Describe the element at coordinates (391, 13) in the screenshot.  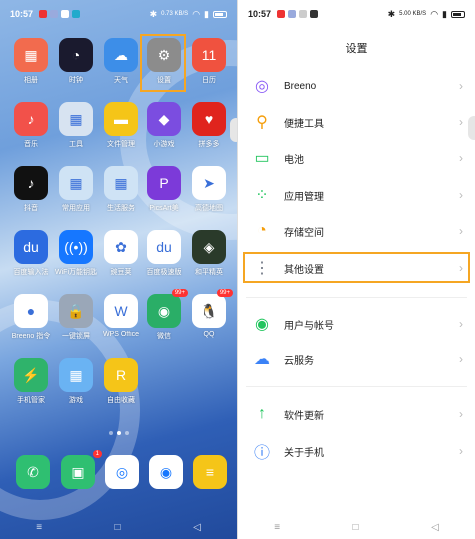
I see `bluetooth-icon: ✱` at that location.